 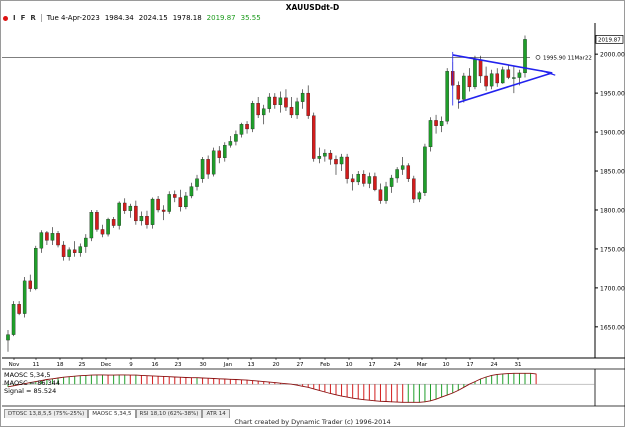 I want to click on x-tick-label: 24, so click(x=494, y=365).